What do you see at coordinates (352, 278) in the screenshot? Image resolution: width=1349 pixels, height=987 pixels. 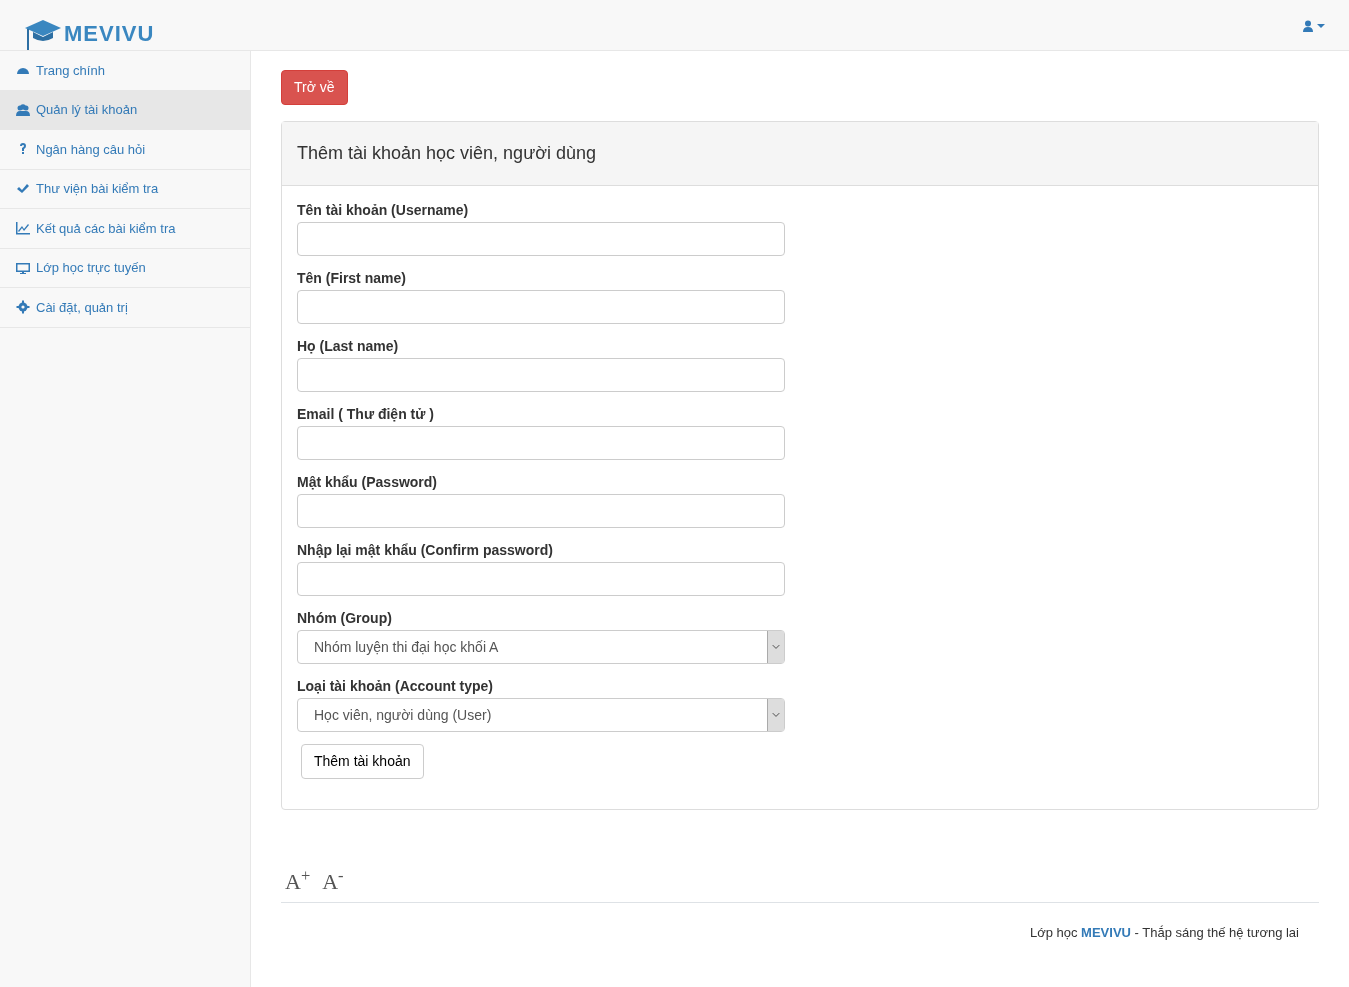 I see `field-label: Tên (First name)` at bounding box center [352, 278].